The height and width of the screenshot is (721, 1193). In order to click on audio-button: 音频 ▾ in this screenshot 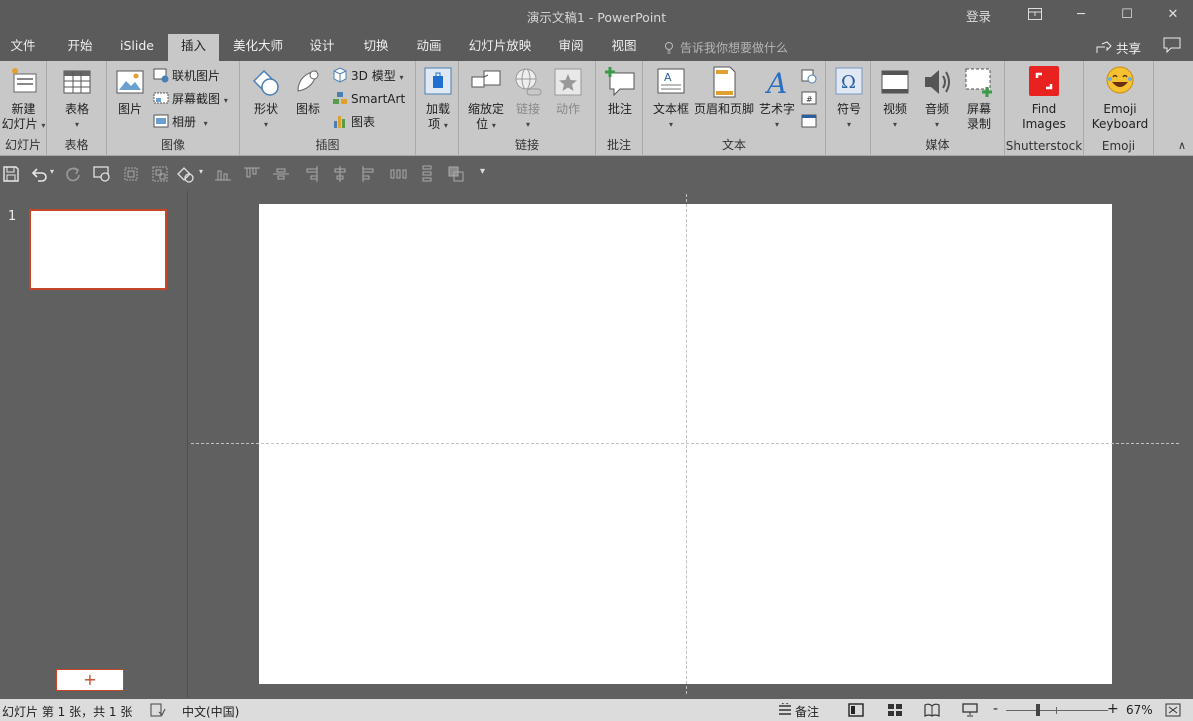, I will do `click(937, 98)`.